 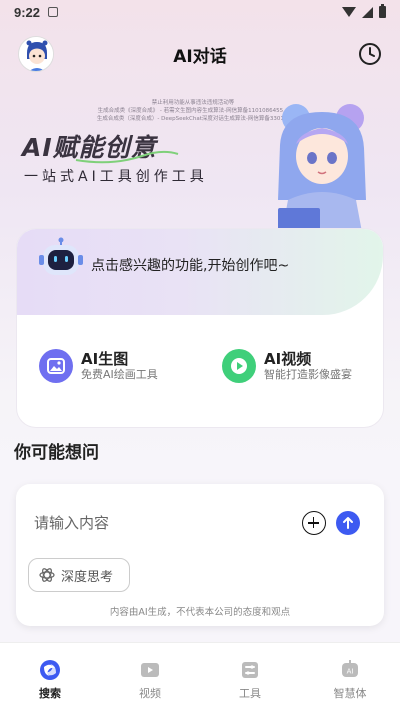 What do you see at coordinates (50, 693) in the screenshot?
I see `nav-label: 搜索` at bounding box center [50, 693].